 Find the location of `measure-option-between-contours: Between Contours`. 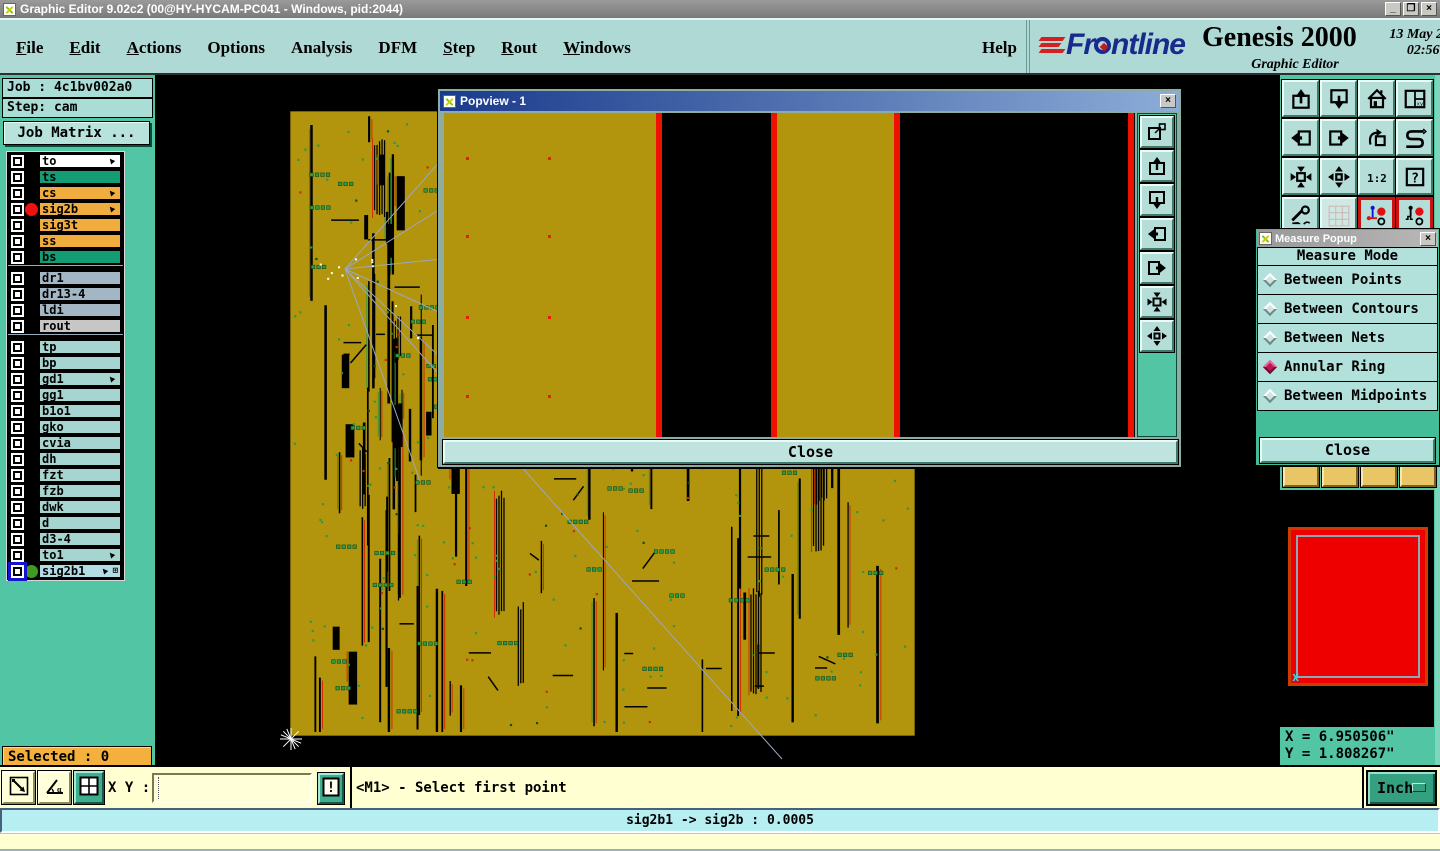

measure-option-between-contours: Between Contours is located at coordinates (1347, 309).